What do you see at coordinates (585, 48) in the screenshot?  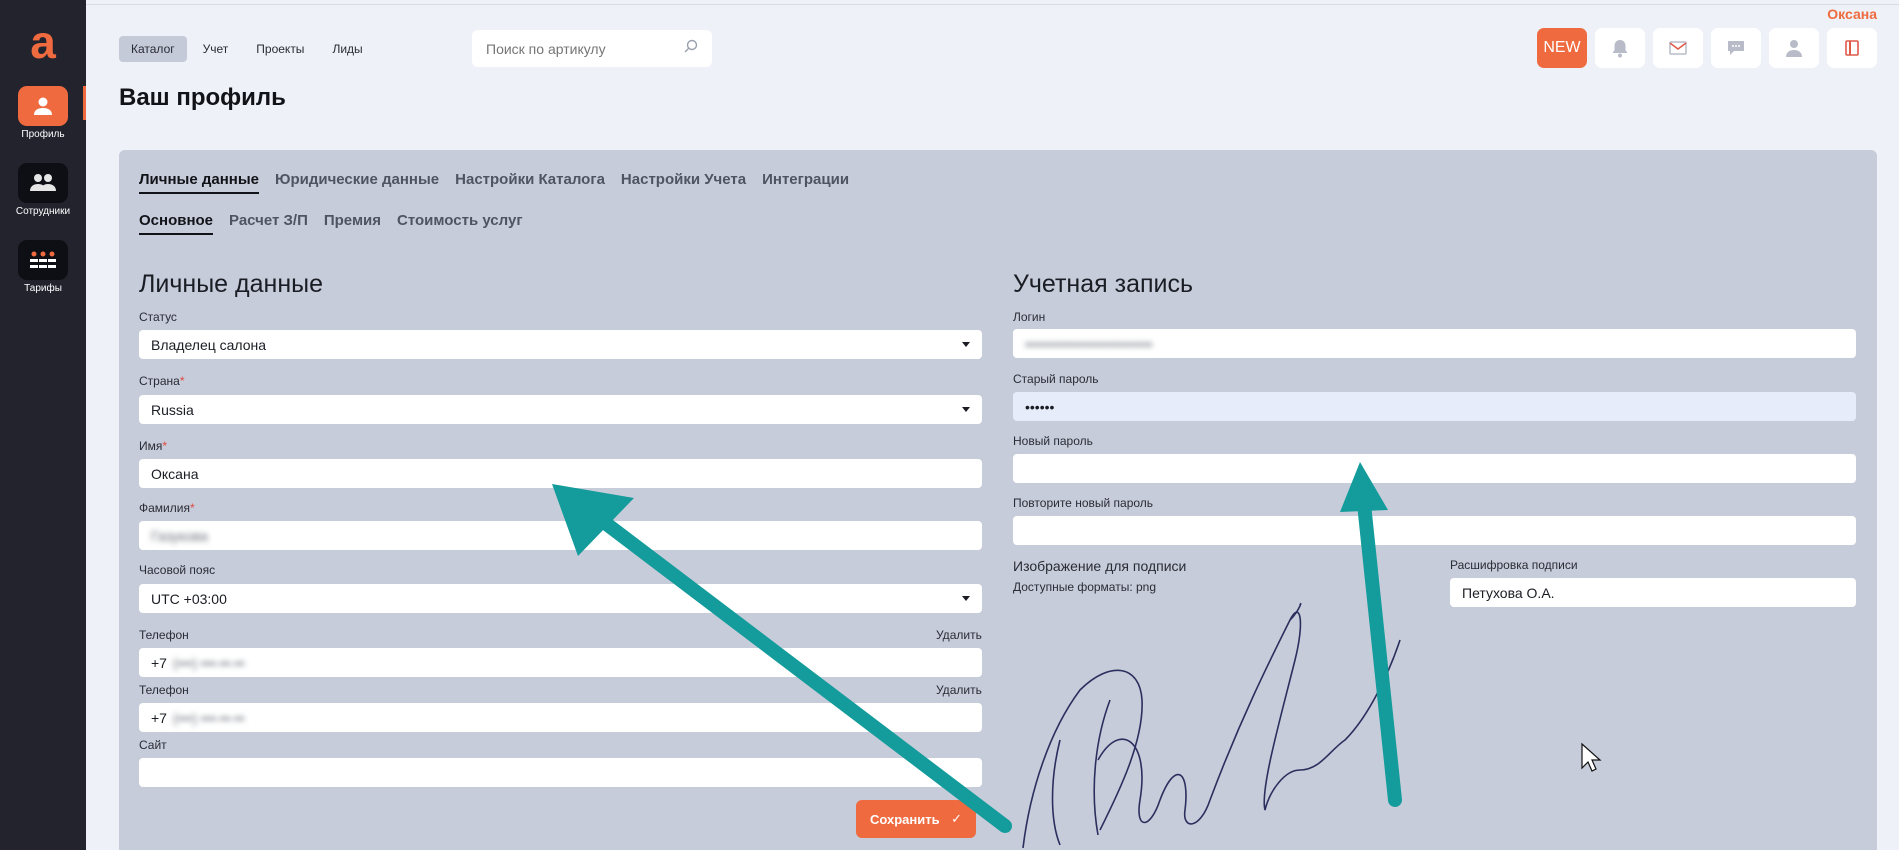 I see `search-input` at bounding box center [585, 48].